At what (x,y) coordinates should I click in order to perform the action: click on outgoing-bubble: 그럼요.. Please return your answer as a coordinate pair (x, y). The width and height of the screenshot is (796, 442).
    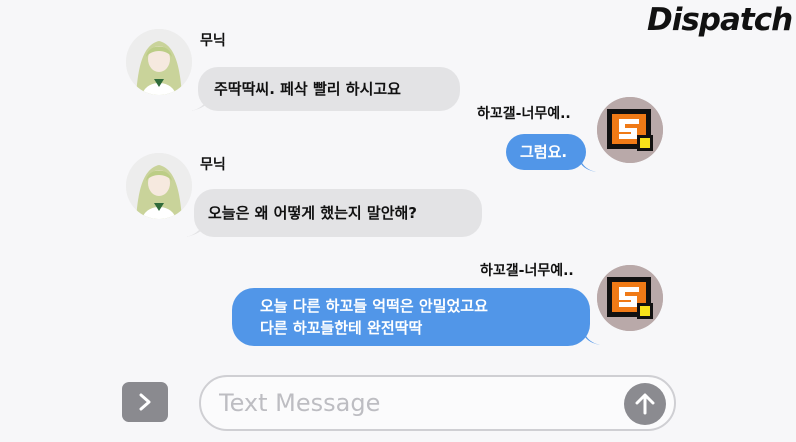
    Looking at the image, I should click on (546, 152).